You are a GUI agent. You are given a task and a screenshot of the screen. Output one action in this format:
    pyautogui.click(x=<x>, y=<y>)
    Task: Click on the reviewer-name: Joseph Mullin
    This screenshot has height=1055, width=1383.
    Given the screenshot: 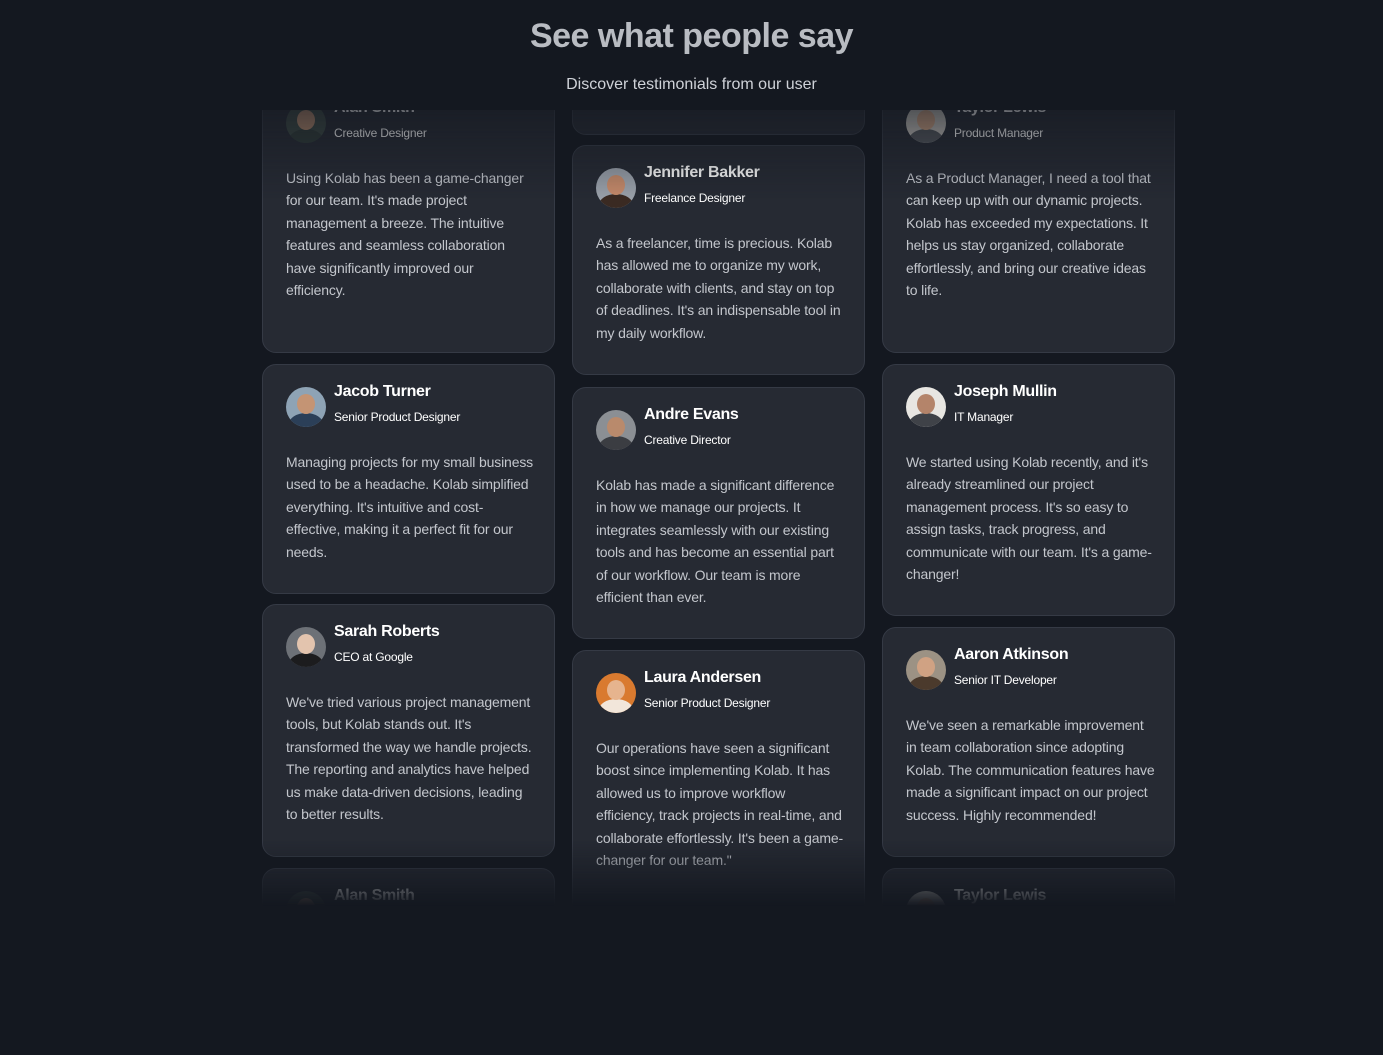 What is the action you would take?
    pyautogui.click(x=1005, y=391)
    